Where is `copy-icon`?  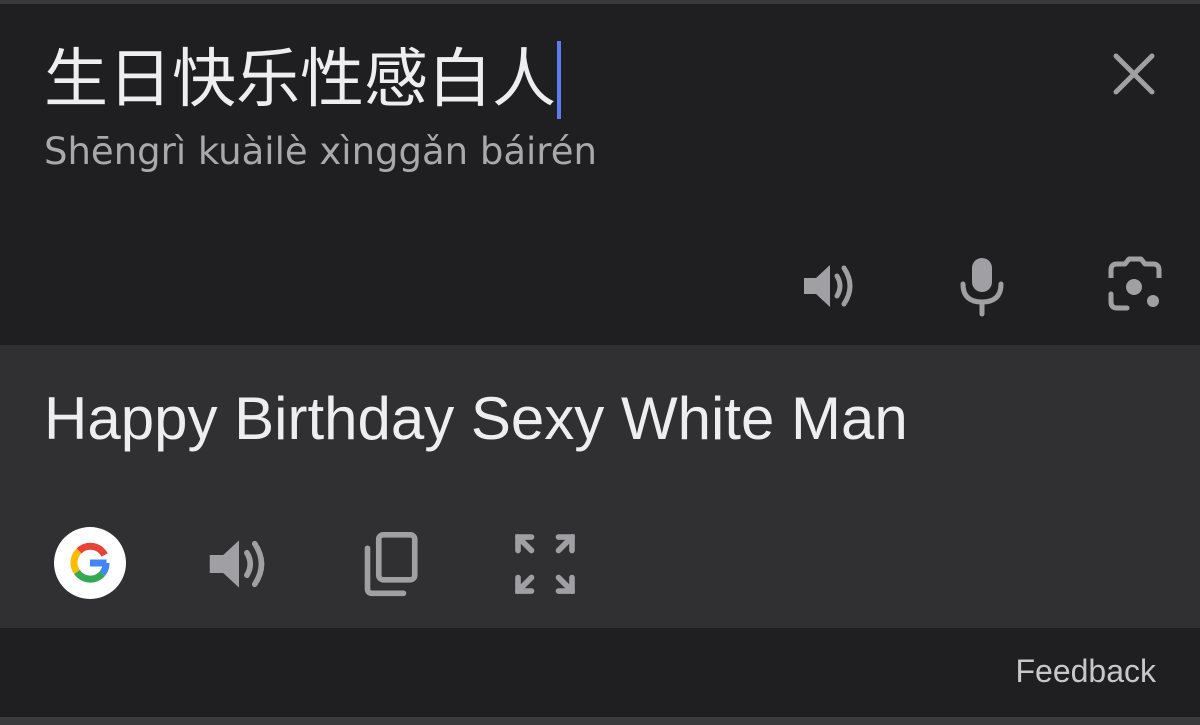
copy-icon is located at coordinates (391, 564).